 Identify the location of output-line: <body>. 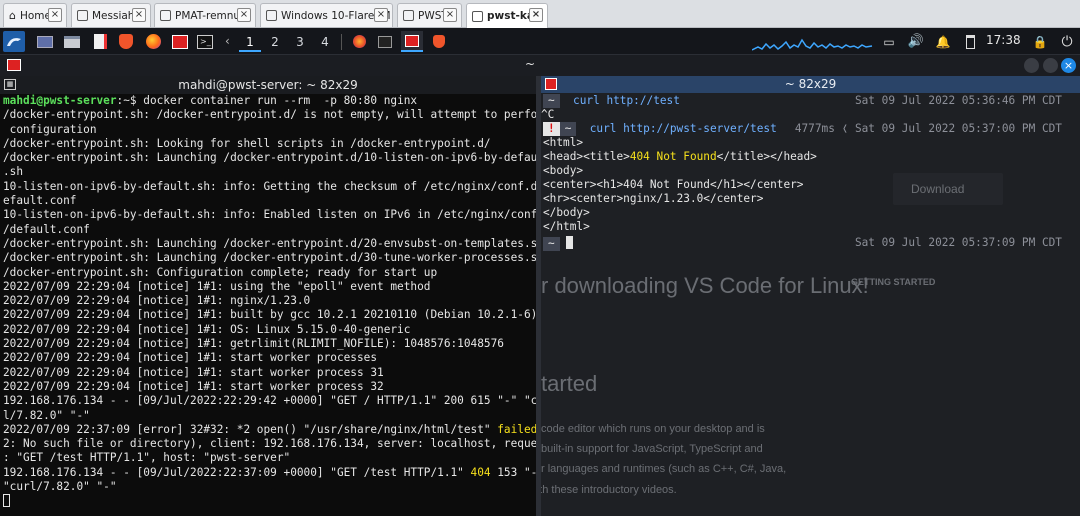
(563, 170).